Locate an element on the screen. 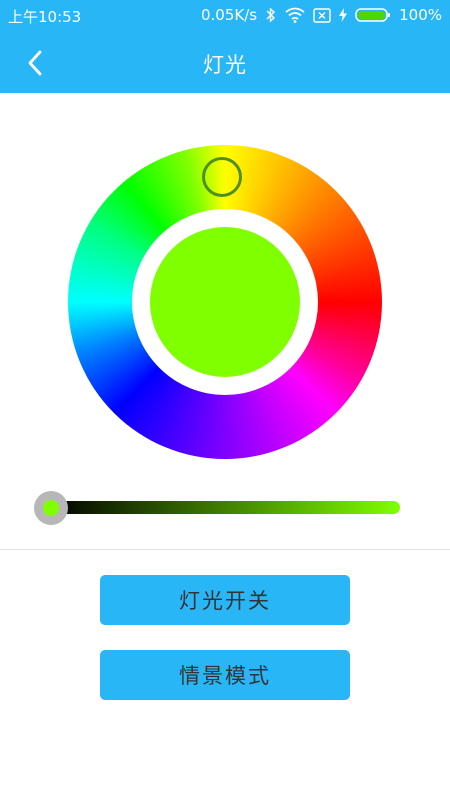  brightness-thumb is located at coordinates (51, 508).